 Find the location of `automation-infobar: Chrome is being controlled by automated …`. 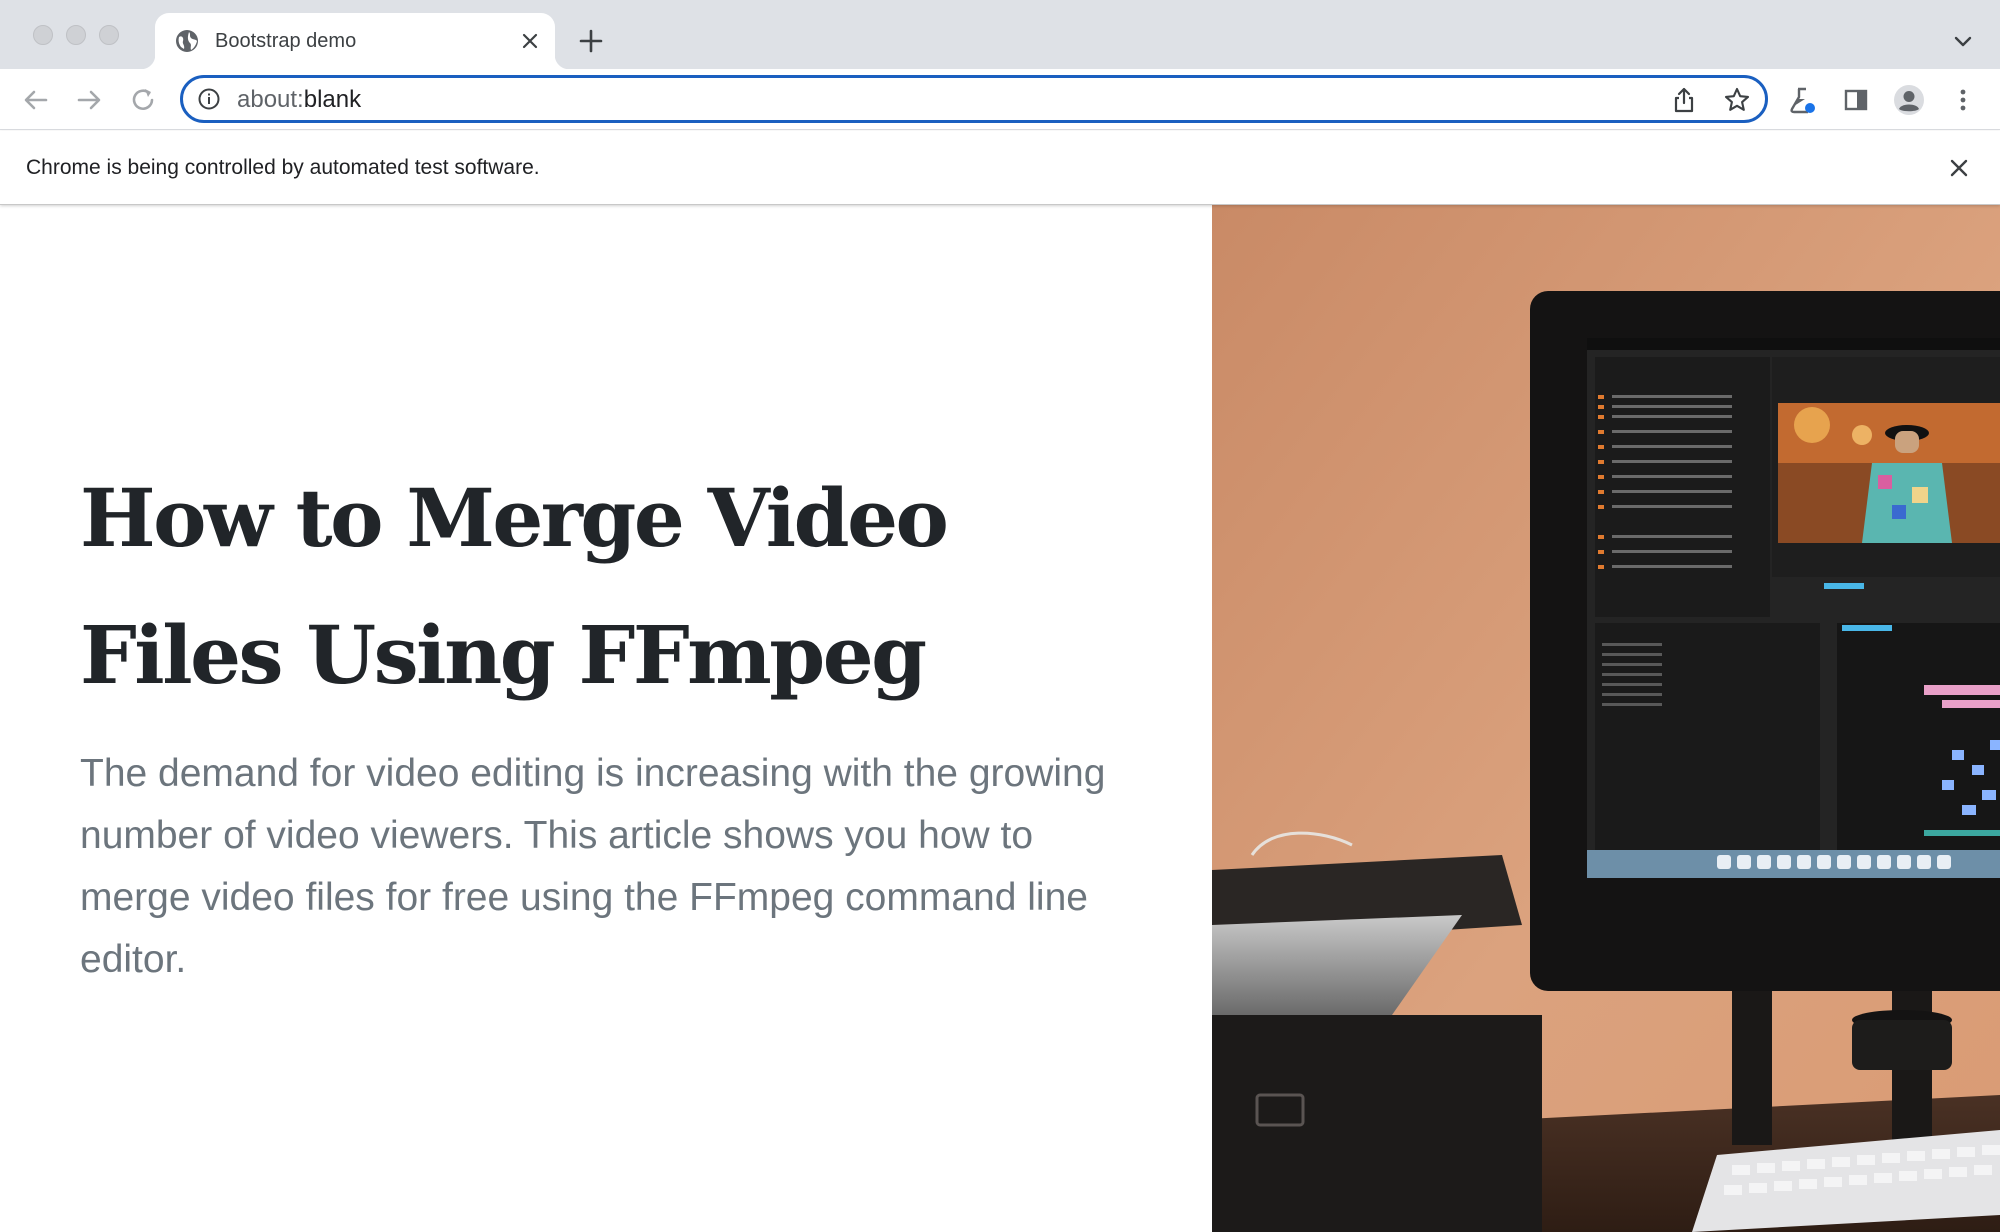

automation-infobar: Chrome is being controlled by automated … is located at coordinates (1000, 168).